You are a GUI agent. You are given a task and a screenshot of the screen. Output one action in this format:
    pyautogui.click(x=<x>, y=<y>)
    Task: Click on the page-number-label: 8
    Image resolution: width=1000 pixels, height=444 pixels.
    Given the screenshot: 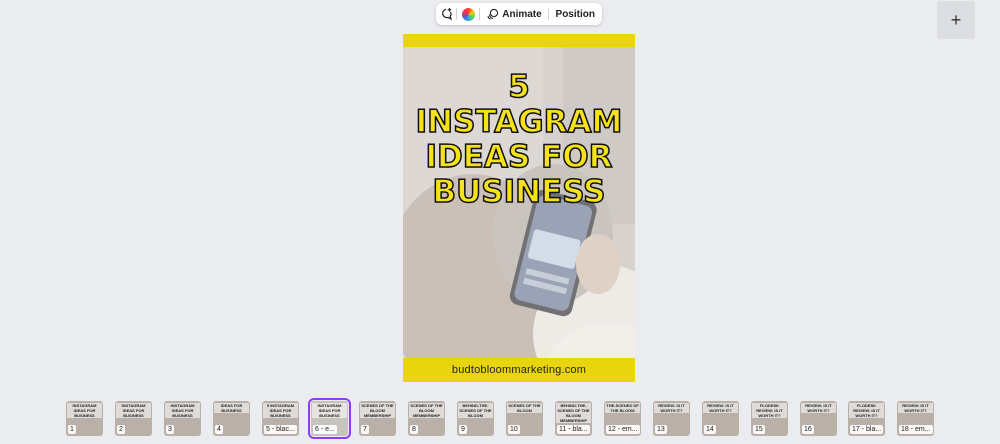 What is the action you would take?
    pyautogui.click(x=414, y=429)
    